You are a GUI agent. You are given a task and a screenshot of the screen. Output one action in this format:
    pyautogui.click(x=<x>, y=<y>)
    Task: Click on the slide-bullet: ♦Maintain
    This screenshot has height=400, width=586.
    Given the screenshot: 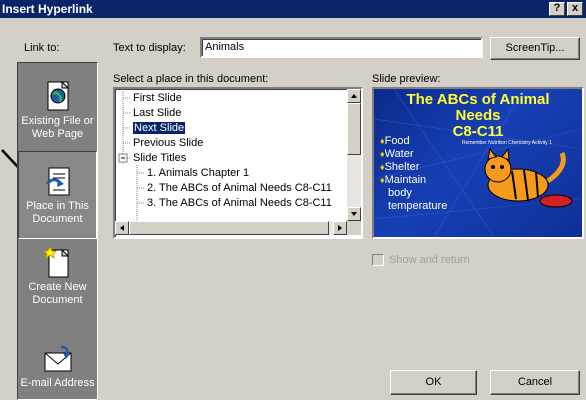 What is the action you would take?
    pyautogui.click(x=403, y=180)
    